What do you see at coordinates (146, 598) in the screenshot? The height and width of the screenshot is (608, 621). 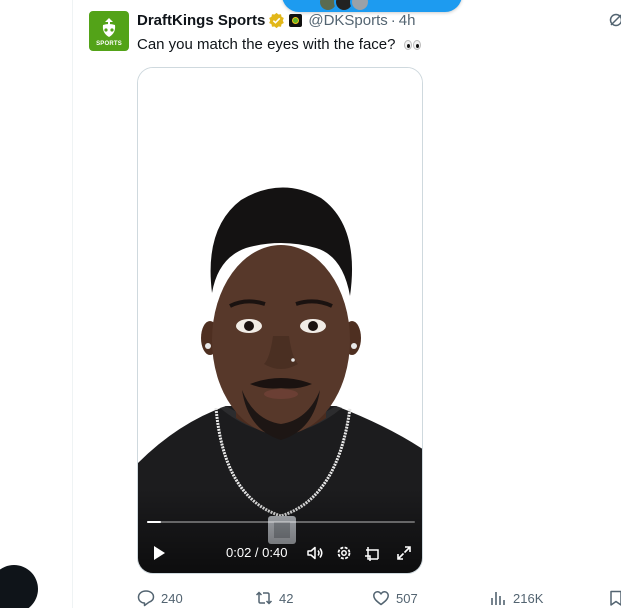 I see `reply-icon` at bounding box center [146, 598].